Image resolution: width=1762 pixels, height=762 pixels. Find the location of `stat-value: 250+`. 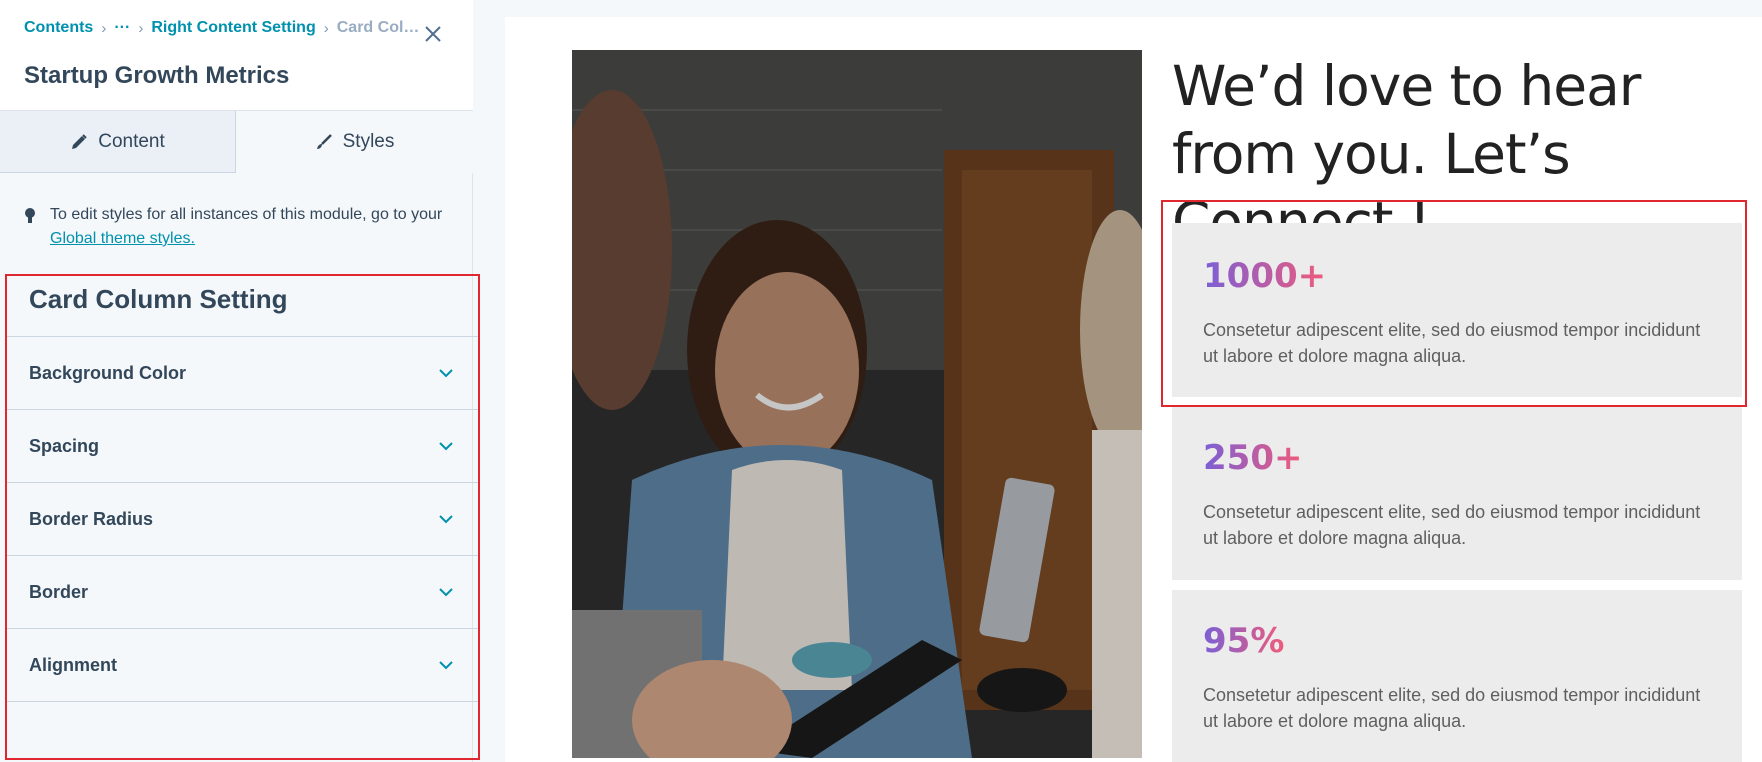

stat-value: 250+ is located at coordinates (1253, 458).